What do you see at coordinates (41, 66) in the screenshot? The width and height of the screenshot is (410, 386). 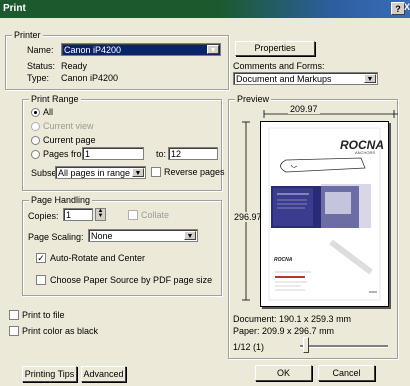 I see `status-label: Status:` at bounding box center [41, 66].